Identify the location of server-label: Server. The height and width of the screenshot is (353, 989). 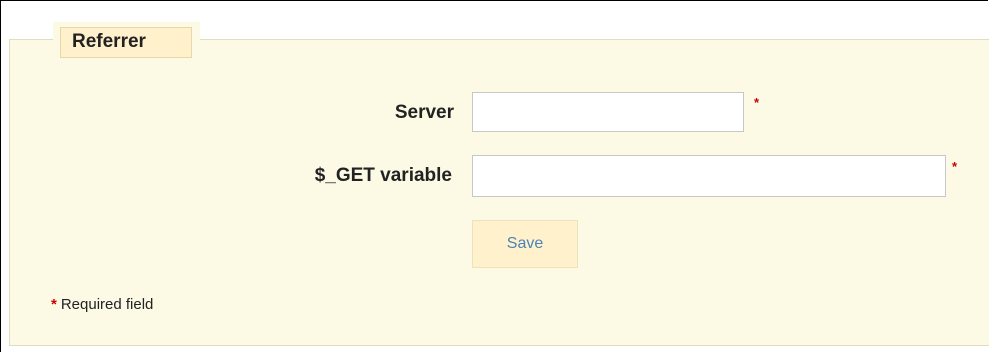
(424, 112).